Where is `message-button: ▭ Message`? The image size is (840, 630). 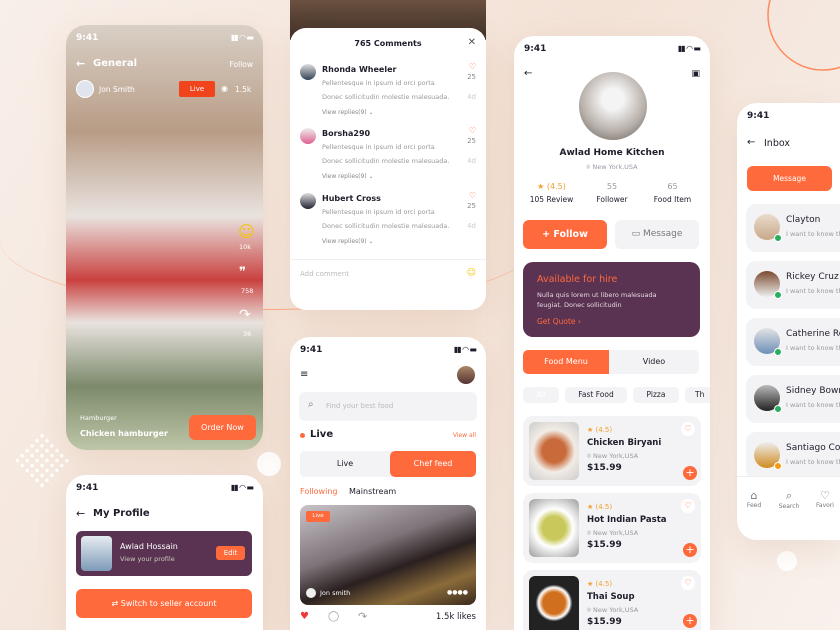
message-button: ▭ Message is located at coordinates (657, 234).